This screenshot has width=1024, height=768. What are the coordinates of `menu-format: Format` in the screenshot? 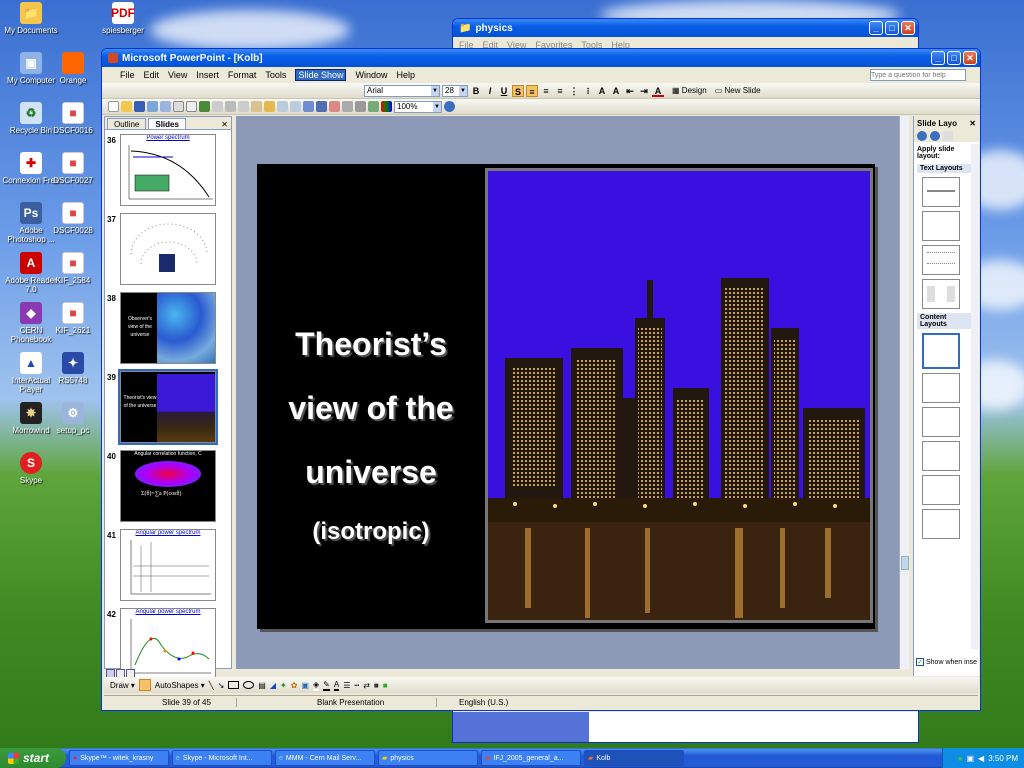 It's located at (242, 75).